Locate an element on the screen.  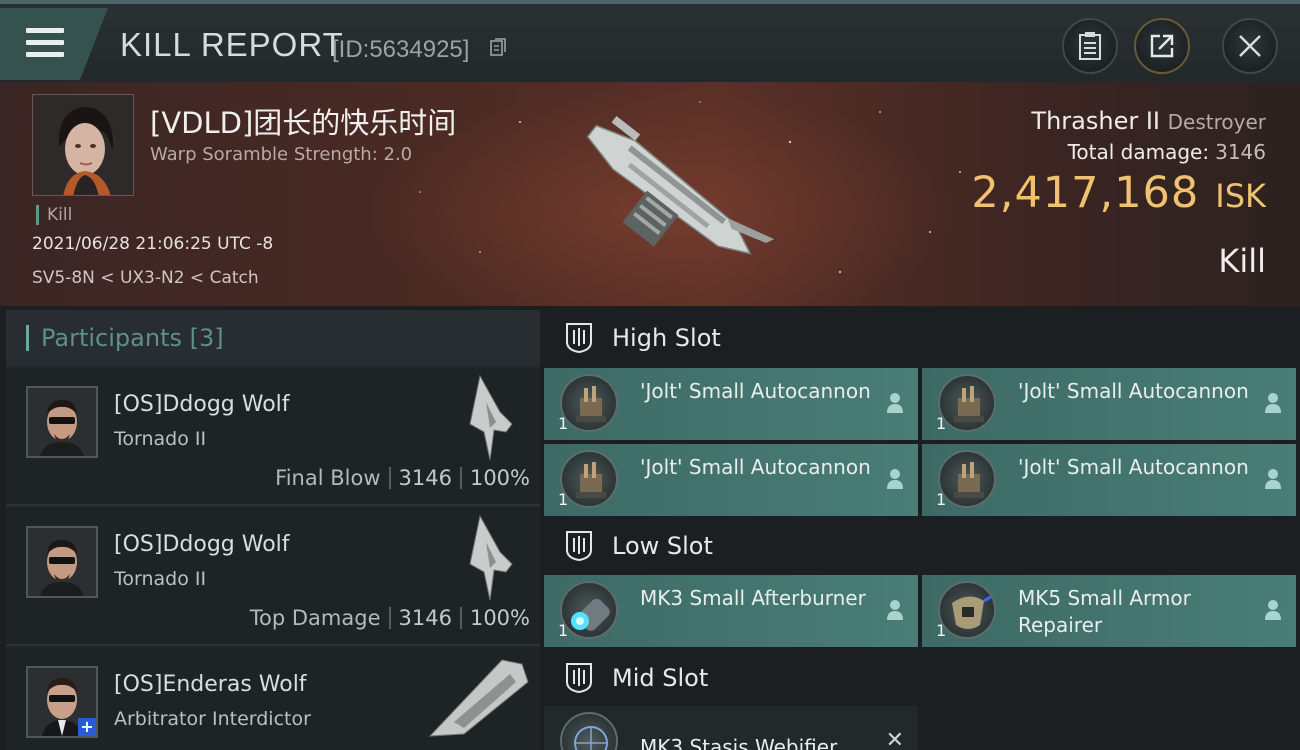
close-button is located at coordinates (1250, 46).